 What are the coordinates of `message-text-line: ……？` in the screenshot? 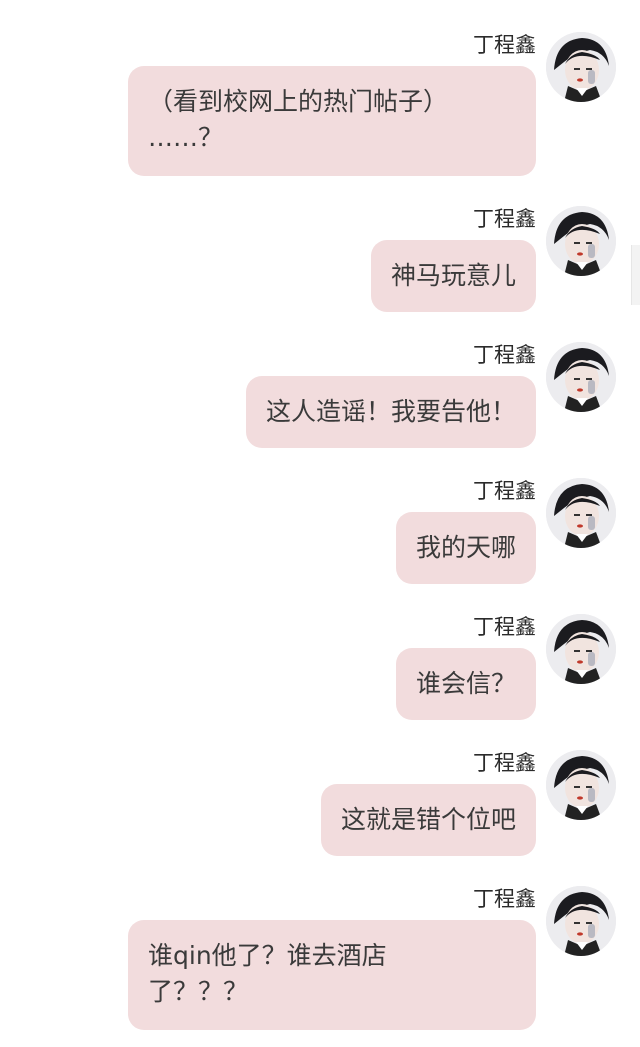 It's located at (186, 137).